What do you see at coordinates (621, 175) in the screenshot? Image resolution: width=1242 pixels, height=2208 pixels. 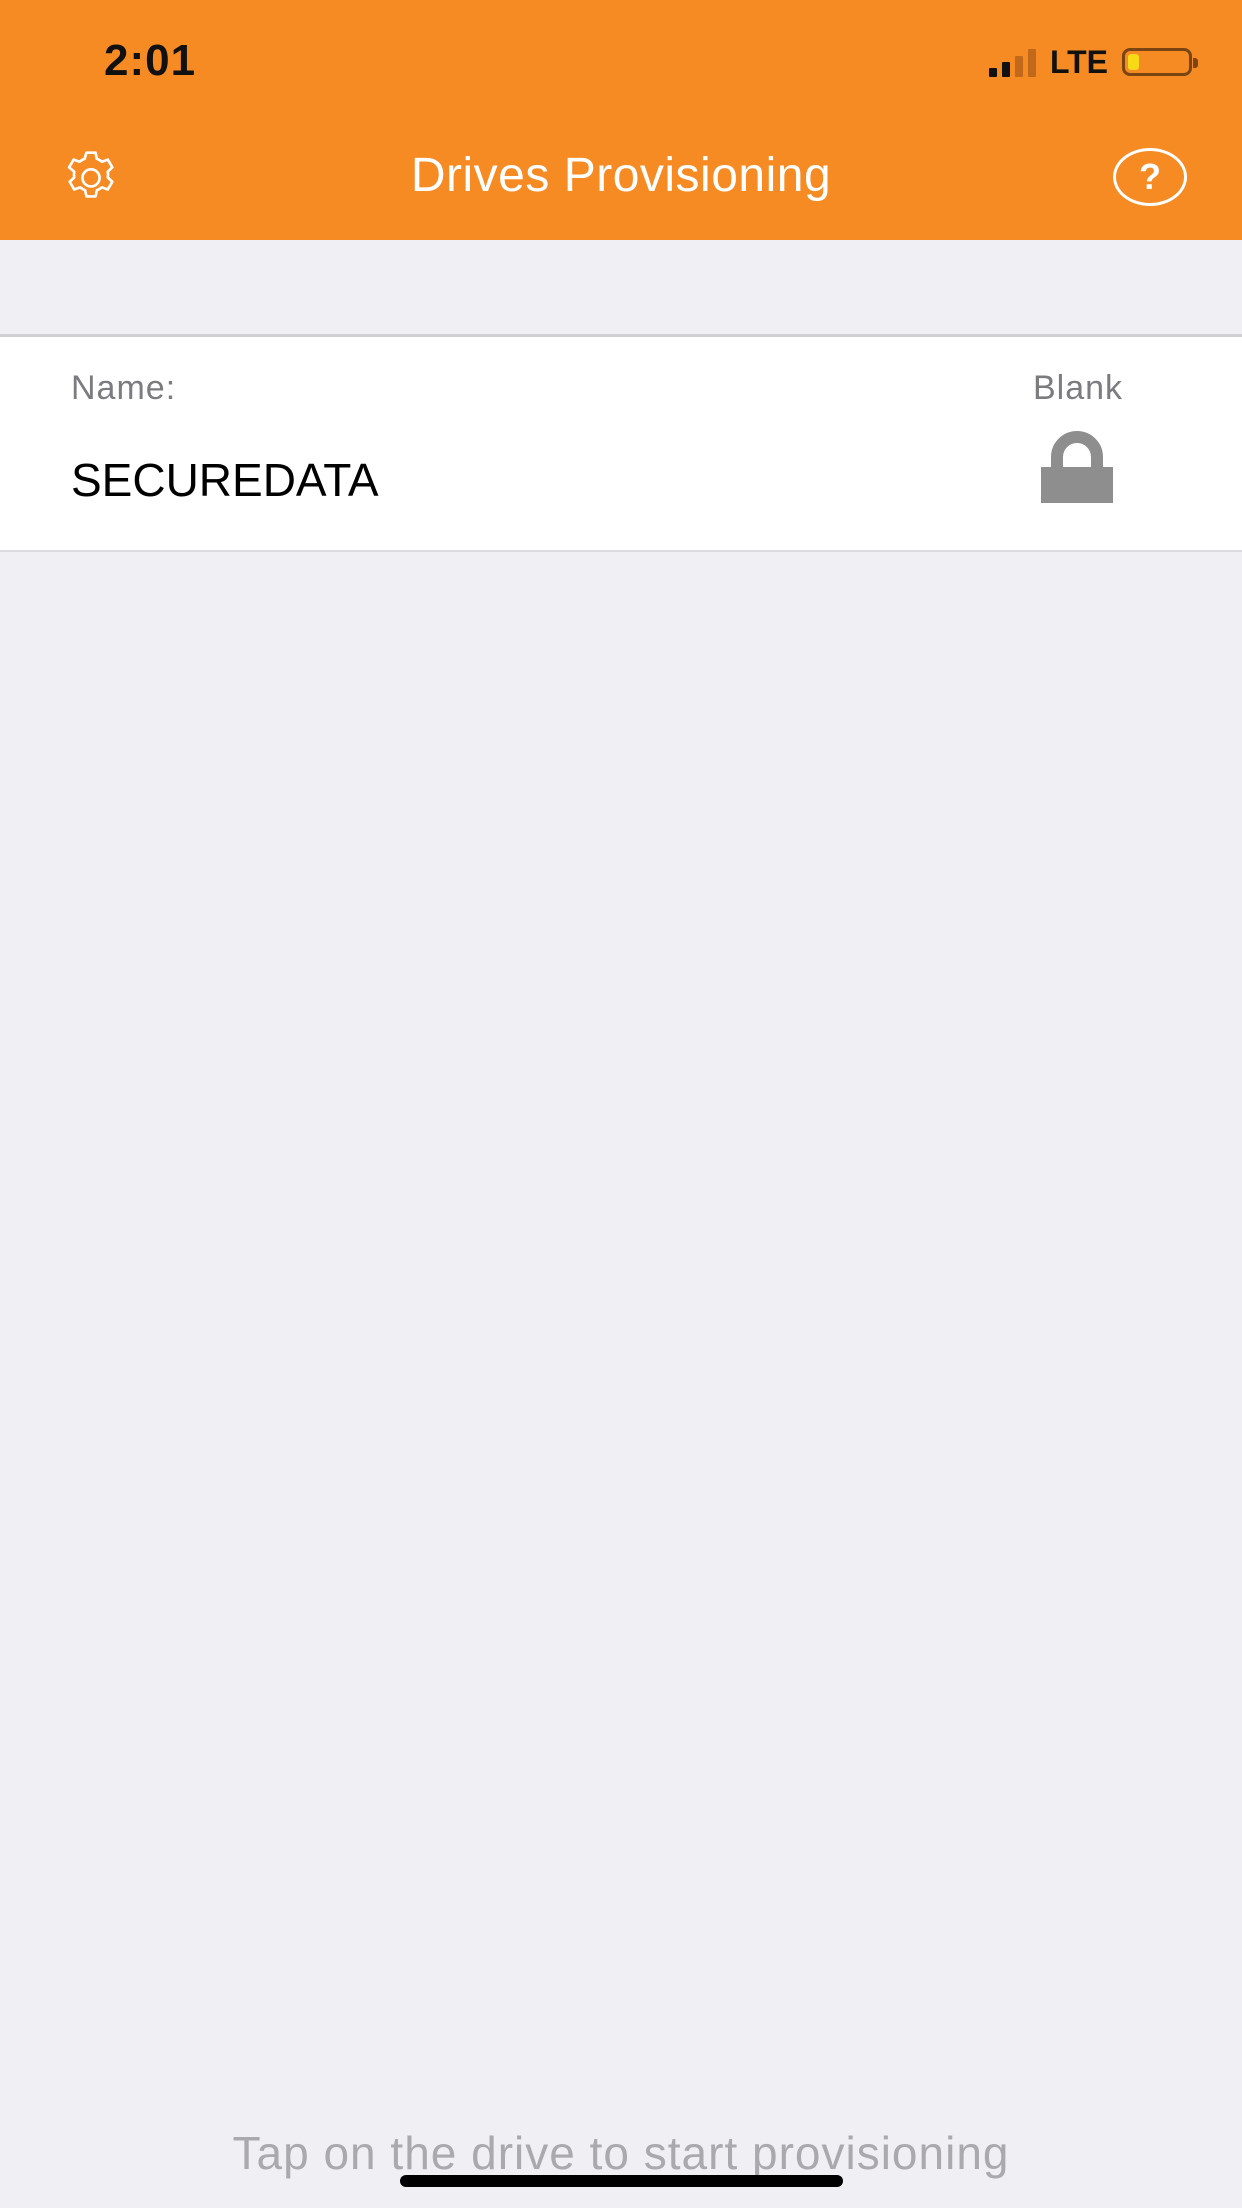 I see `page-title: Drives Provisioning` at bounding box center [621, 175].